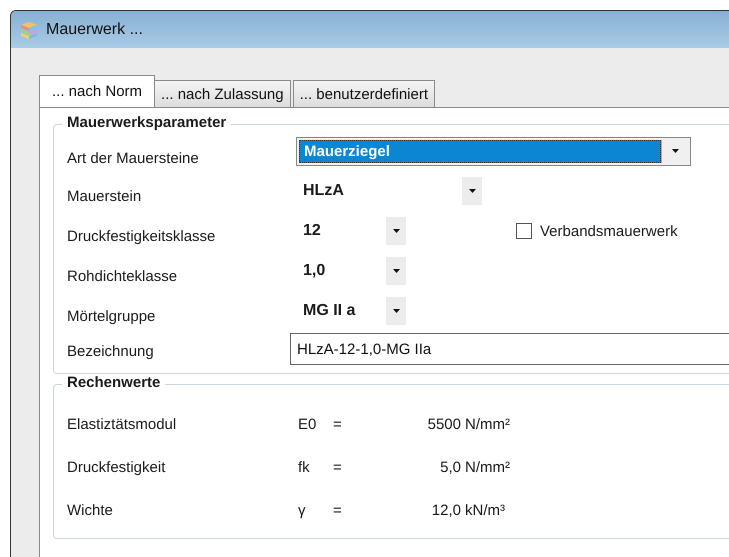 This screenshot has height=557, width=729. Describe the element at coordinates (312, 231) in the screenshot. I see `dropdown-value: 12` at that location.